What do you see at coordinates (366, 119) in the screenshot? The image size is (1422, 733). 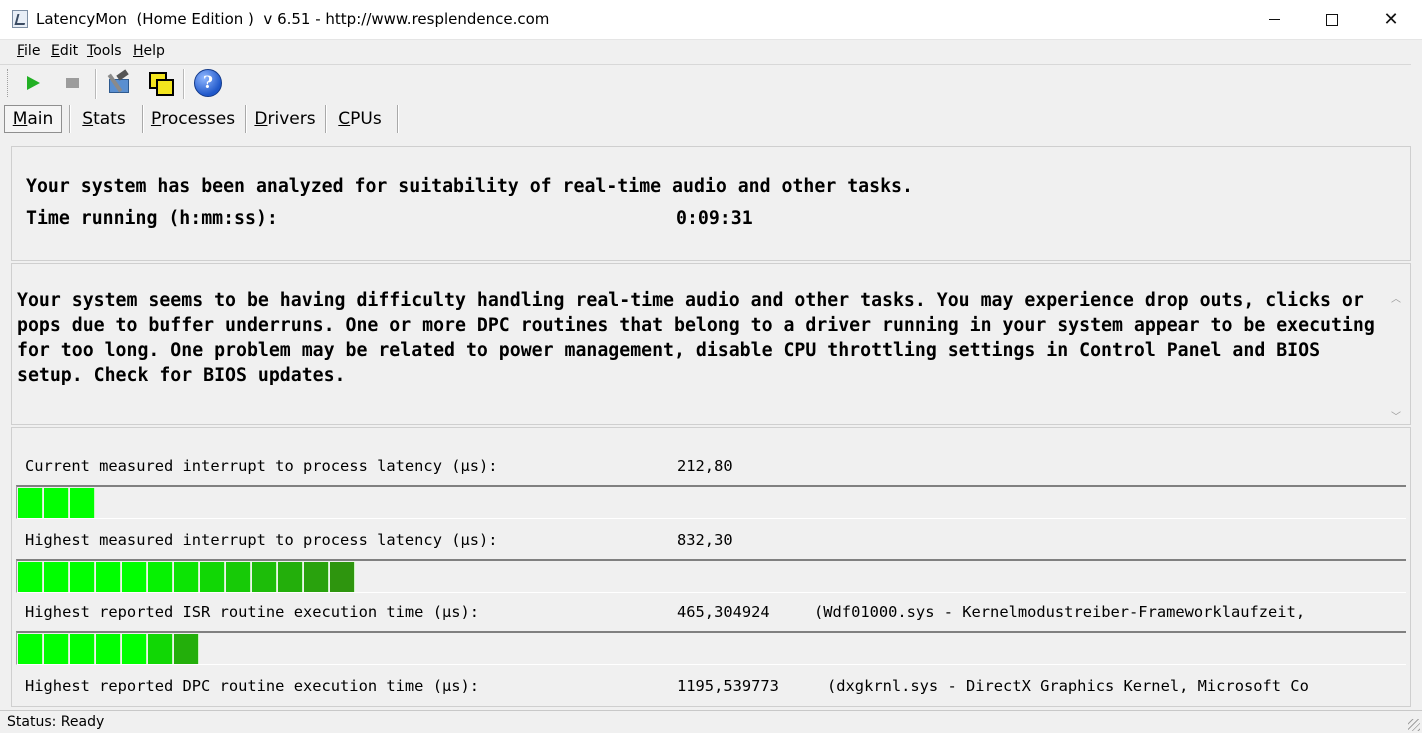 I see `tab-cpus-label: PUs` at bounding box center [366, 119].